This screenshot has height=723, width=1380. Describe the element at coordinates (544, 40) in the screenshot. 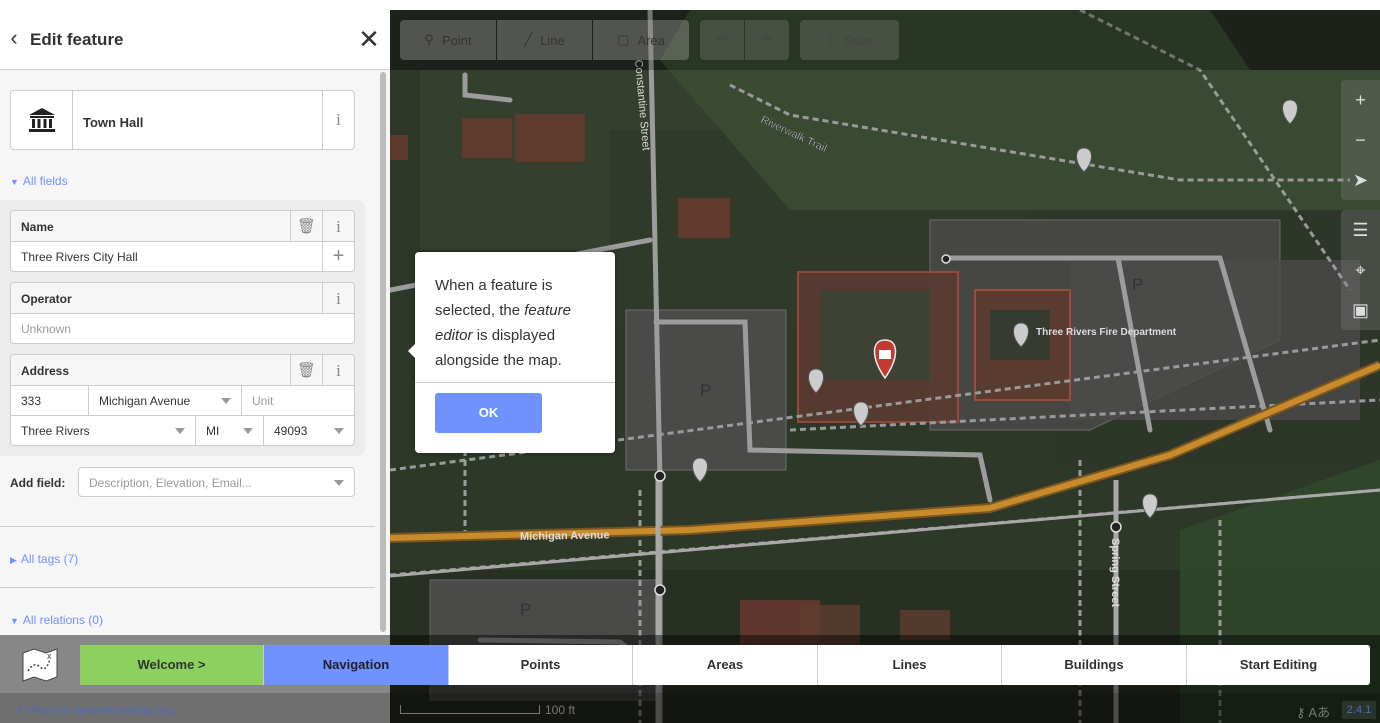

I see `add-line-button: ╱ Line` at that location.